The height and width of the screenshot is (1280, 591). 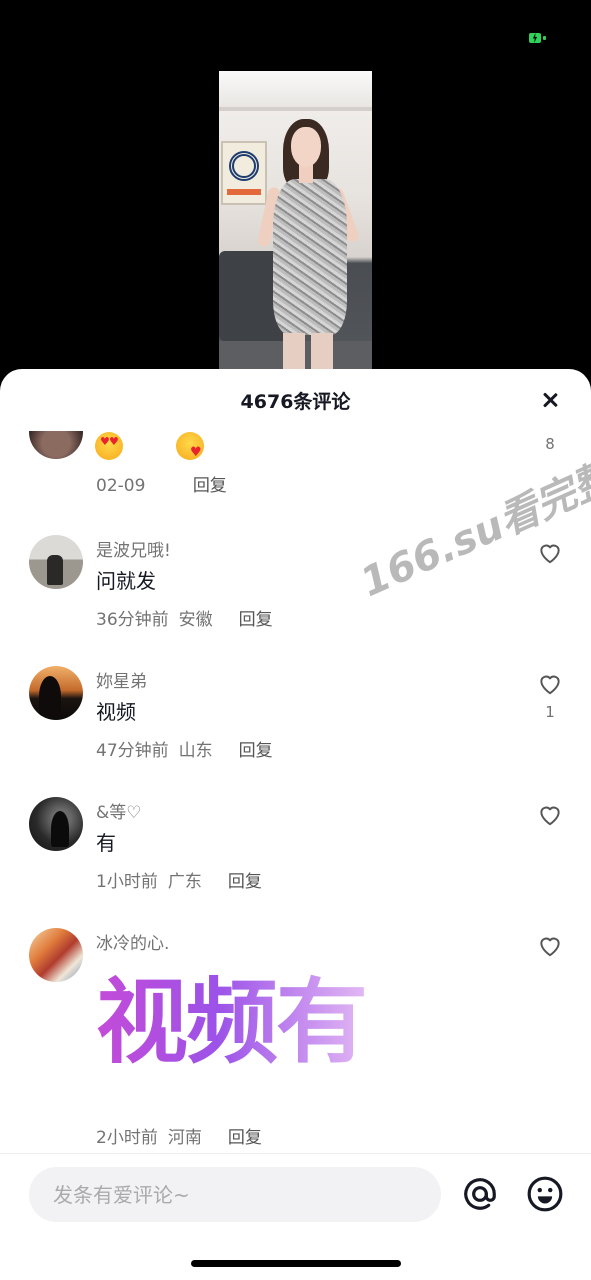 What do you see at coordinates (232, 1022) in the screenshot?
I see `sticker-text: 视频有` at bounding box center [232, 1022].